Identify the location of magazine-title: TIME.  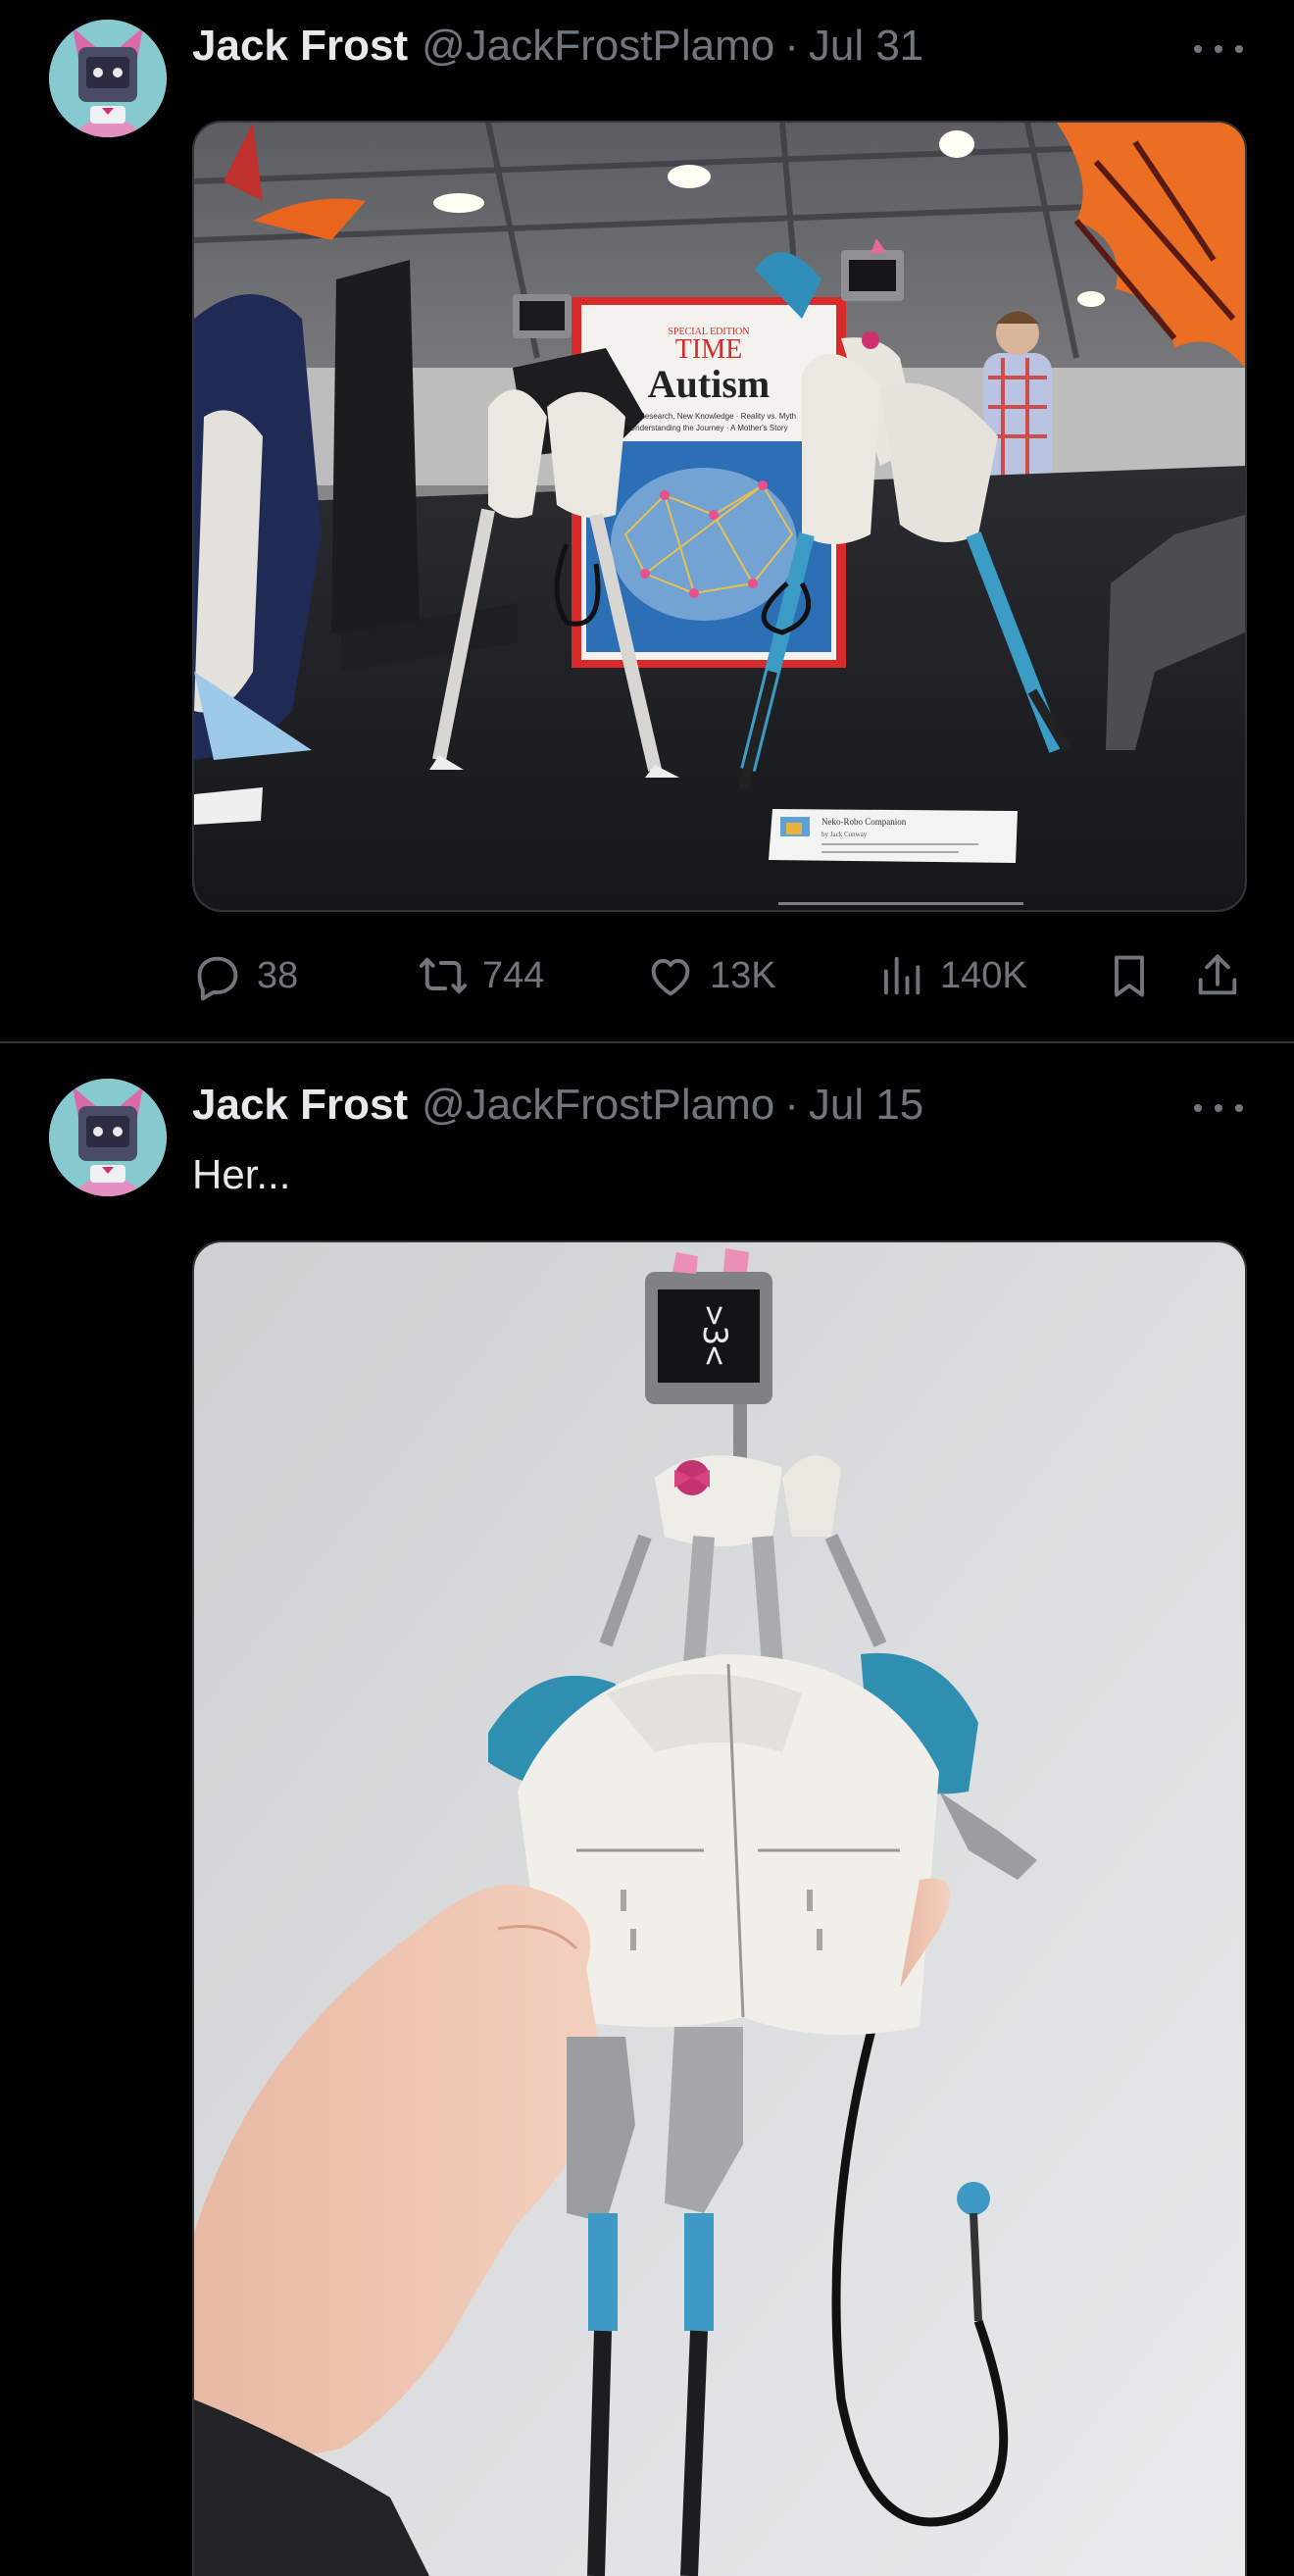
(708, 349).